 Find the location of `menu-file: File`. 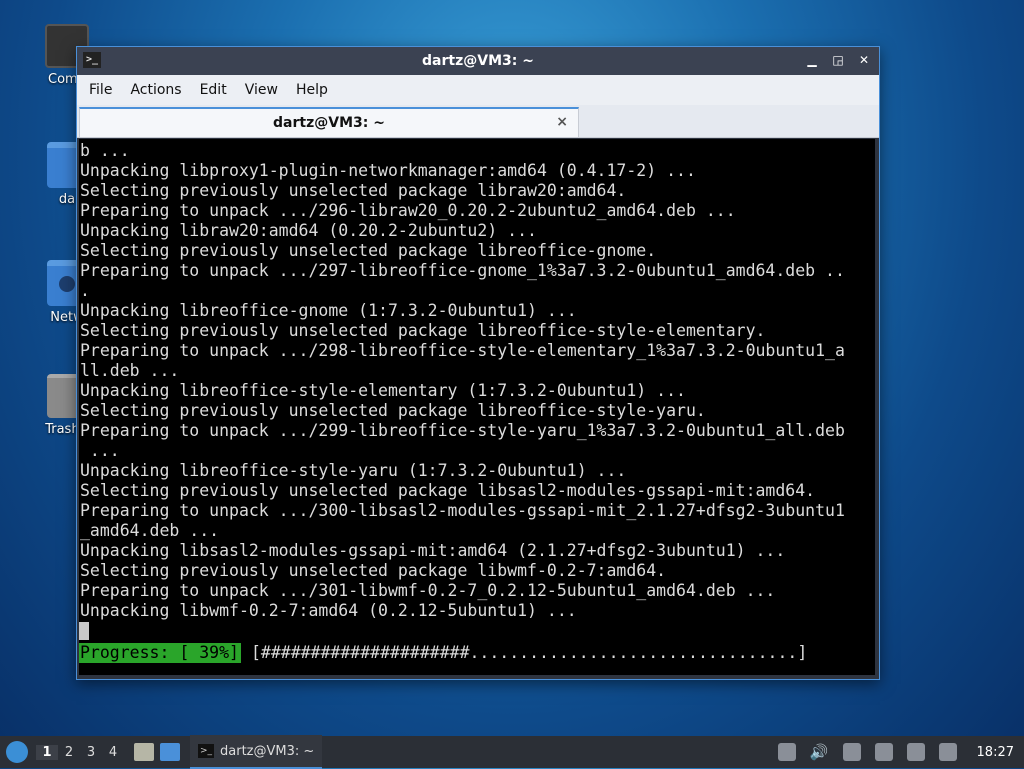

menu-file: File is located at coordinates (100, 90).